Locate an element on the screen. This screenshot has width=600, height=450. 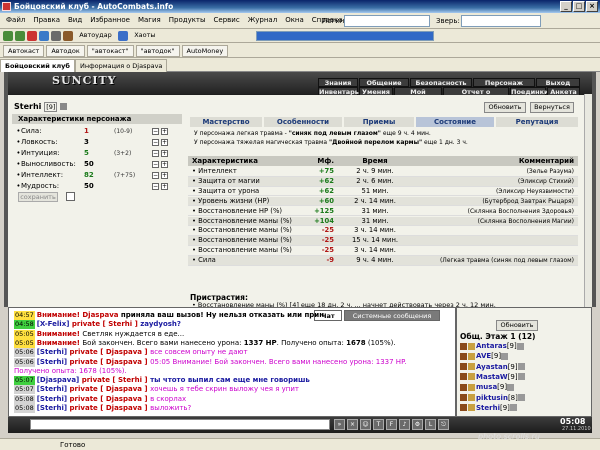
back-icon is located at coordinates (8, 36).